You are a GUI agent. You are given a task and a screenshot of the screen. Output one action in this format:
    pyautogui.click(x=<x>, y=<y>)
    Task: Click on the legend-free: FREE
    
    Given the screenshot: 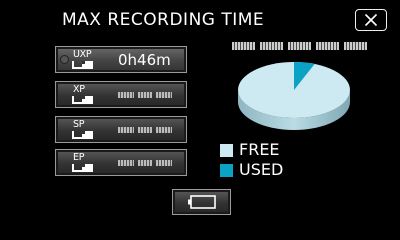 What is the action you would take?
    pyautogui.click(x=250, y=150)
    